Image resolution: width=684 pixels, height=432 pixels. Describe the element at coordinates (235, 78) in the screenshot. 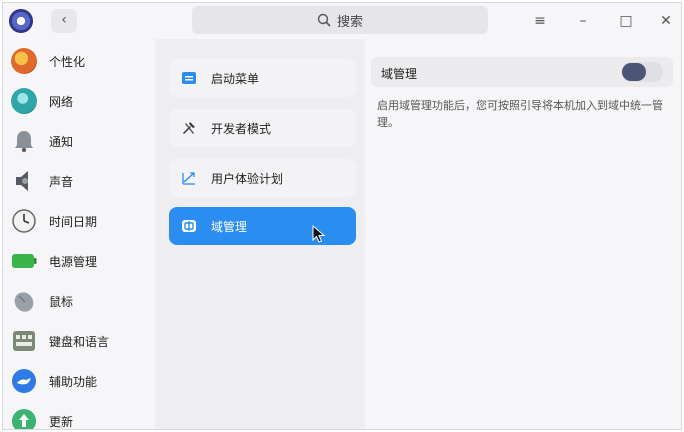

I see `menu-item-label: 启动菜单` at that location.